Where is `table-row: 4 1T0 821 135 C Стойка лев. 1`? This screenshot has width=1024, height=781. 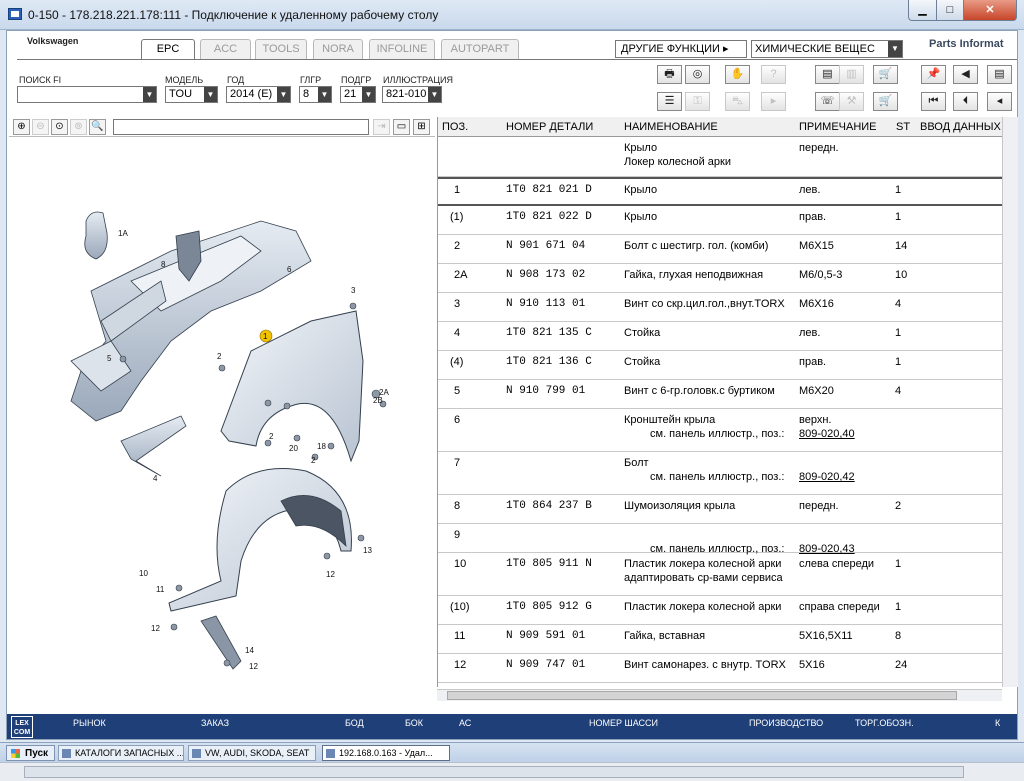 table-row: 4 1T0 821 135 C Стойка лев. 1 is located at coordinates (720, 336).